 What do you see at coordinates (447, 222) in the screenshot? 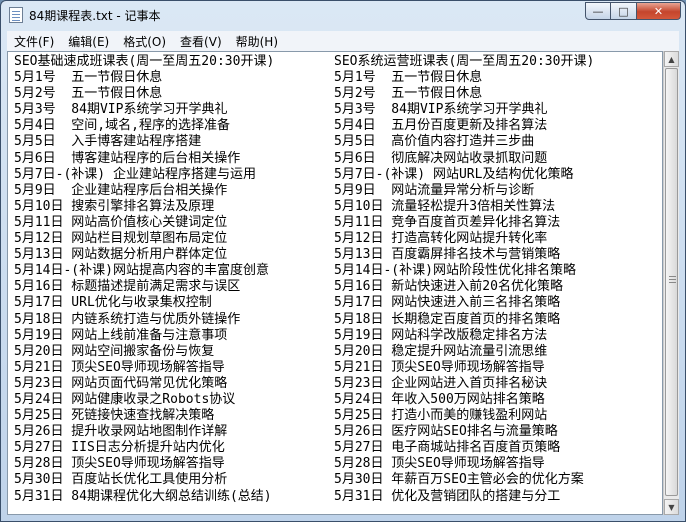
I see `text-line: 5月11日 竞争百度首页差异化排名算法` at bounding box center [447, 222].